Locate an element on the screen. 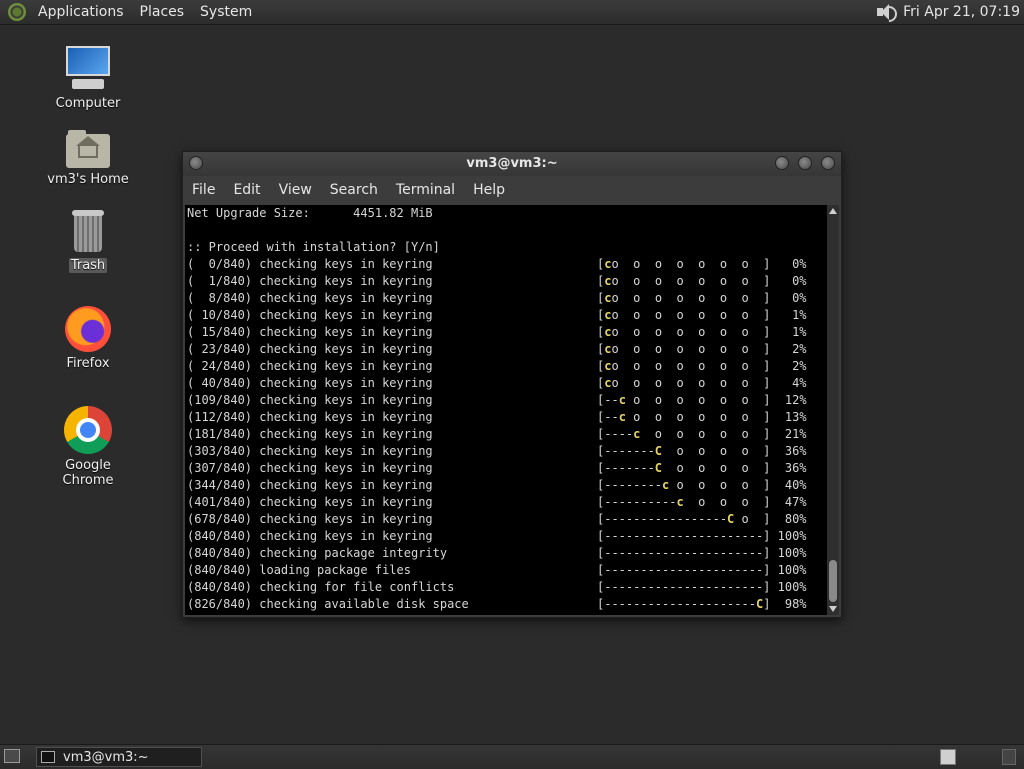  terminal-line-text: (344/840) checking keys in keyring is located at coordinates (310, 485).